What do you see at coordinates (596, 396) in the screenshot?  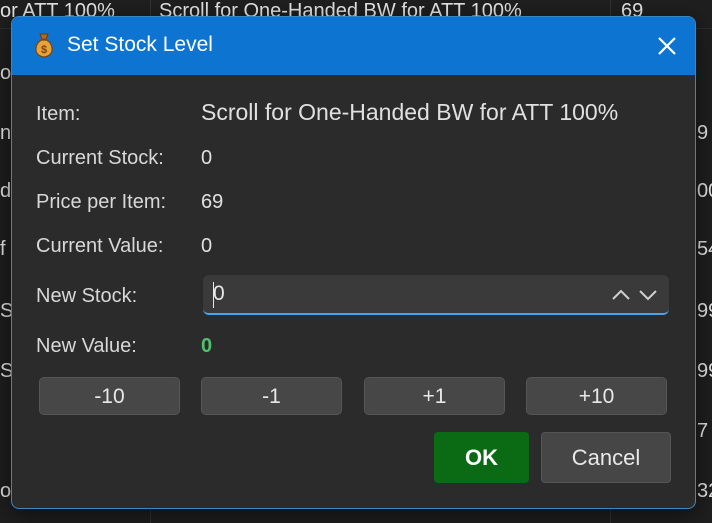 I see `plus-10-button: +10` at bounding box center [596, 396].